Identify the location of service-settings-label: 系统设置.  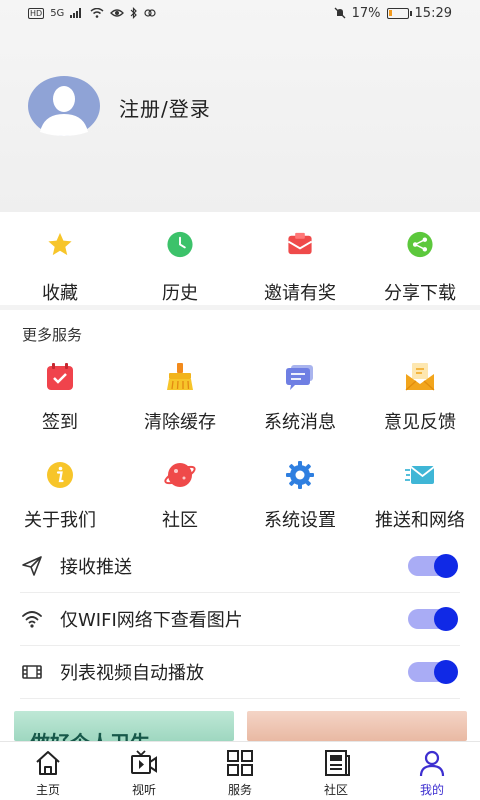
(300, 520).